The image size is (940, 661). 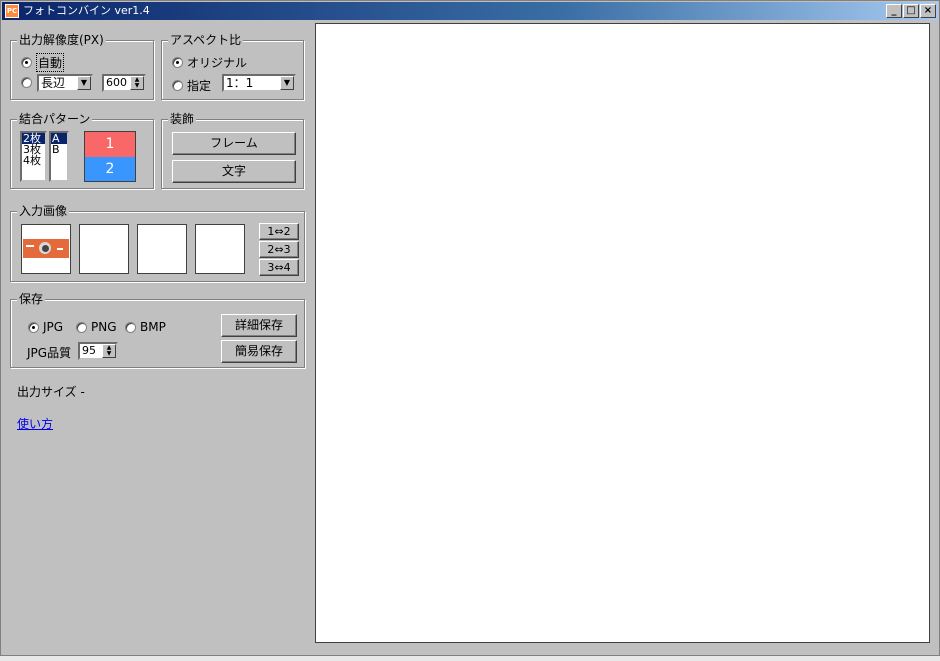 What do you see at coordinates (53, 83) in the screenshot?
I see `resolution-side-value: 長辺` at bounding box center [53, 83].